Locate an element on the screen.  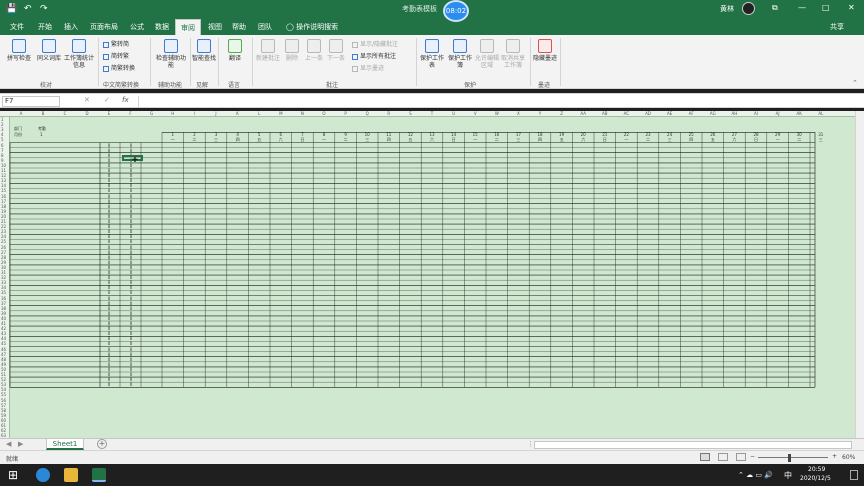
new-comment-button: 新建批注 is located at coordinates (268, 50).